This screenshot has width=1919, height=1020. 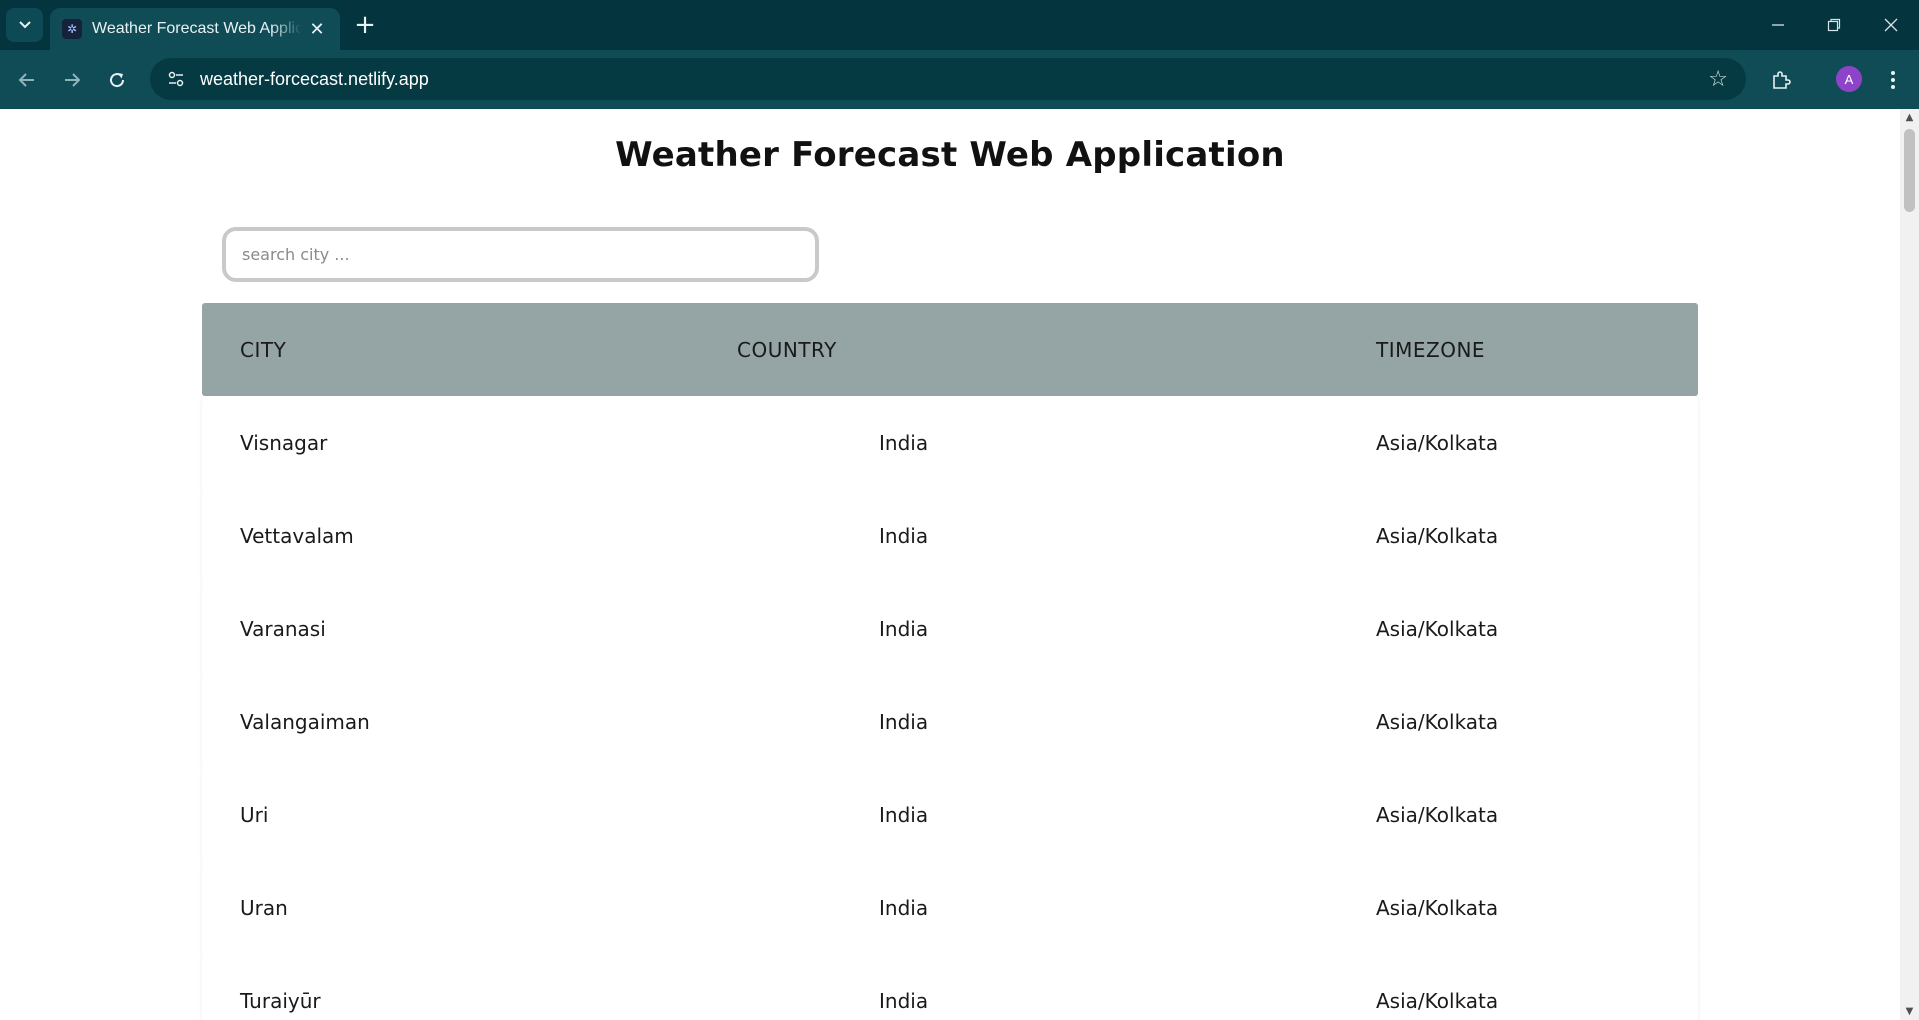 What do you see at coordinates (1430, 350) in the screenshot?
I see `header-timezone: TIMEZONE` at bounding box center [1430, 350].